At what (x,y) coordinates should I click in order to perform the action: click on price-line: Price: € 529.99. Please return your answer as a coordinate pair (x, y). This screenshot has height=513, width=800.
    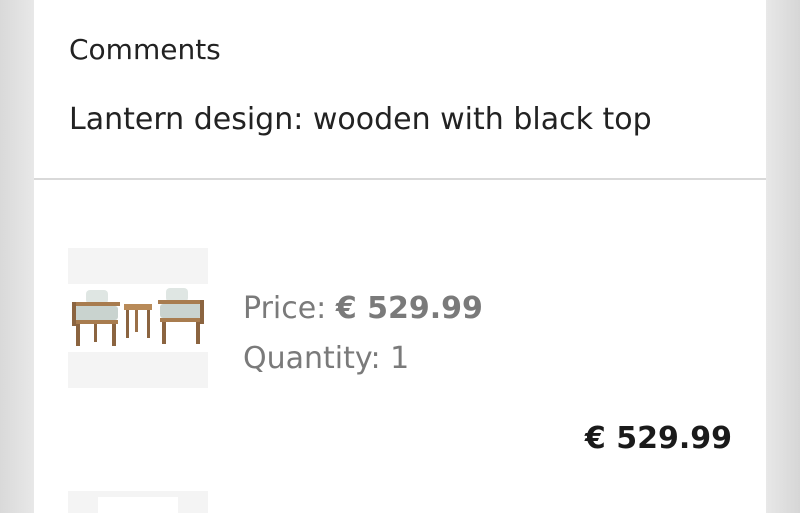
    Looking at the image, I should click on (363, 309).